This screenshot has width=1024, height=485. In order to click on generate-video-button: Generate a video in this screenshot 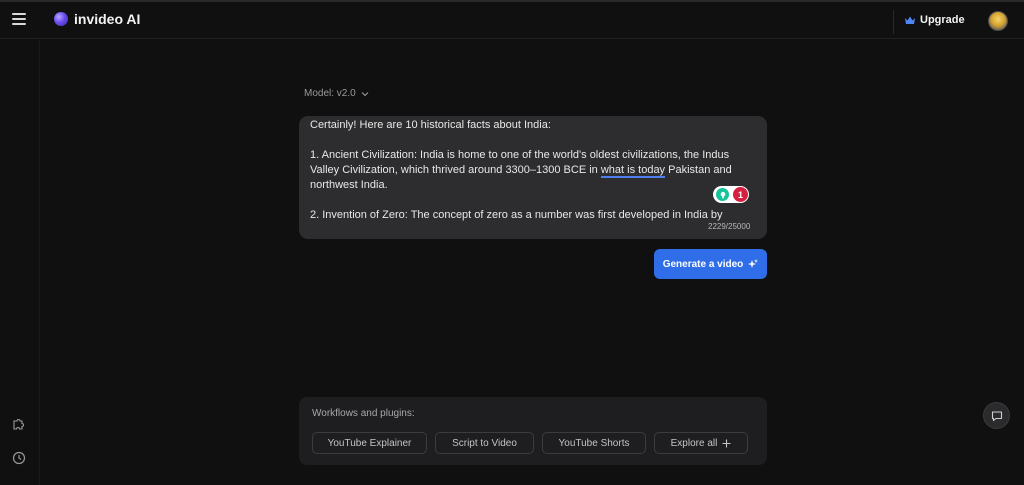, I will do `click(710, 264)`.